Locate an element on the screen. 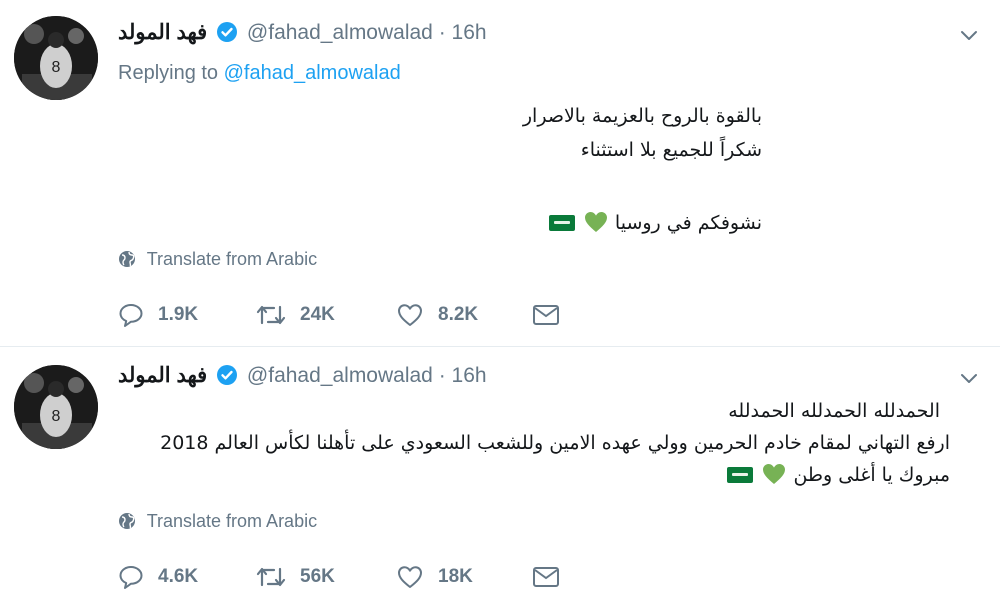  reply-button: 4.6K is located at coordinates (158, 577).